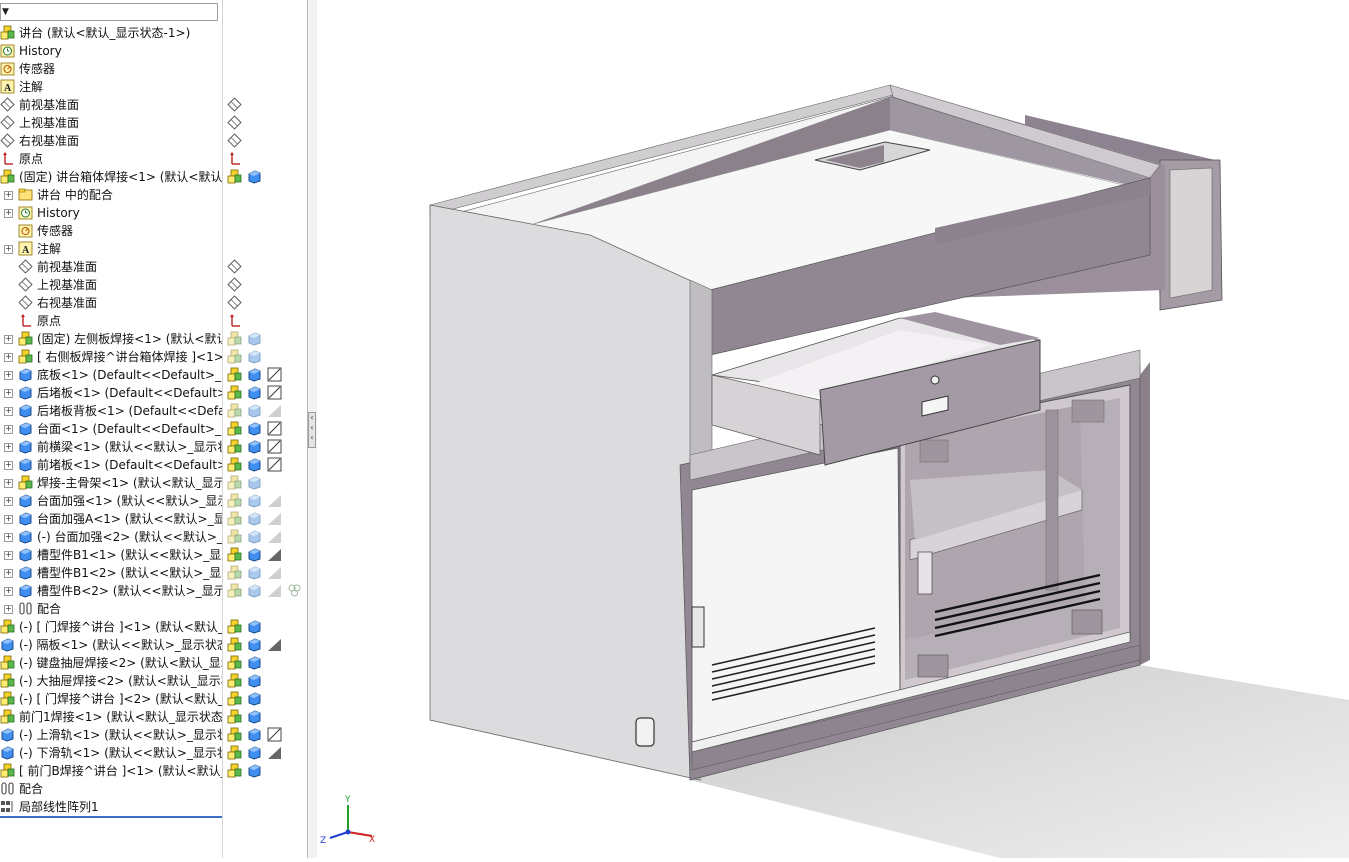  I want to click on tree-node: + 底板<1> (Default<<Default>_Ph, so click(153, 375).